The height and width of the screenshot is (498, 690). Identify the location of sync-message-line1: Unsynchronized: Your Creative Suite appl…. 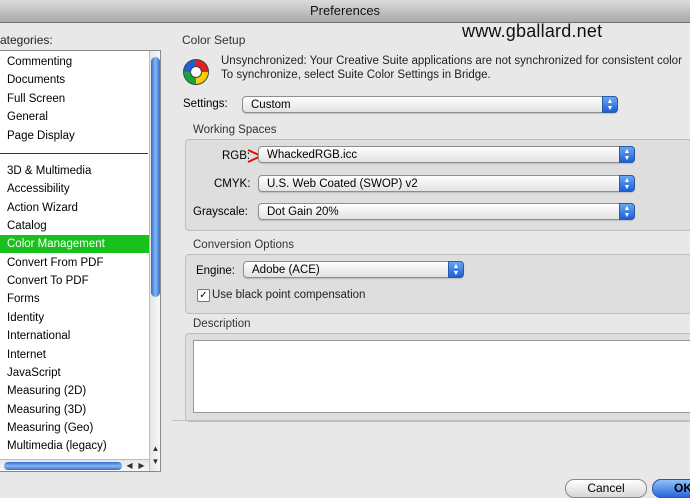
(451, 61).